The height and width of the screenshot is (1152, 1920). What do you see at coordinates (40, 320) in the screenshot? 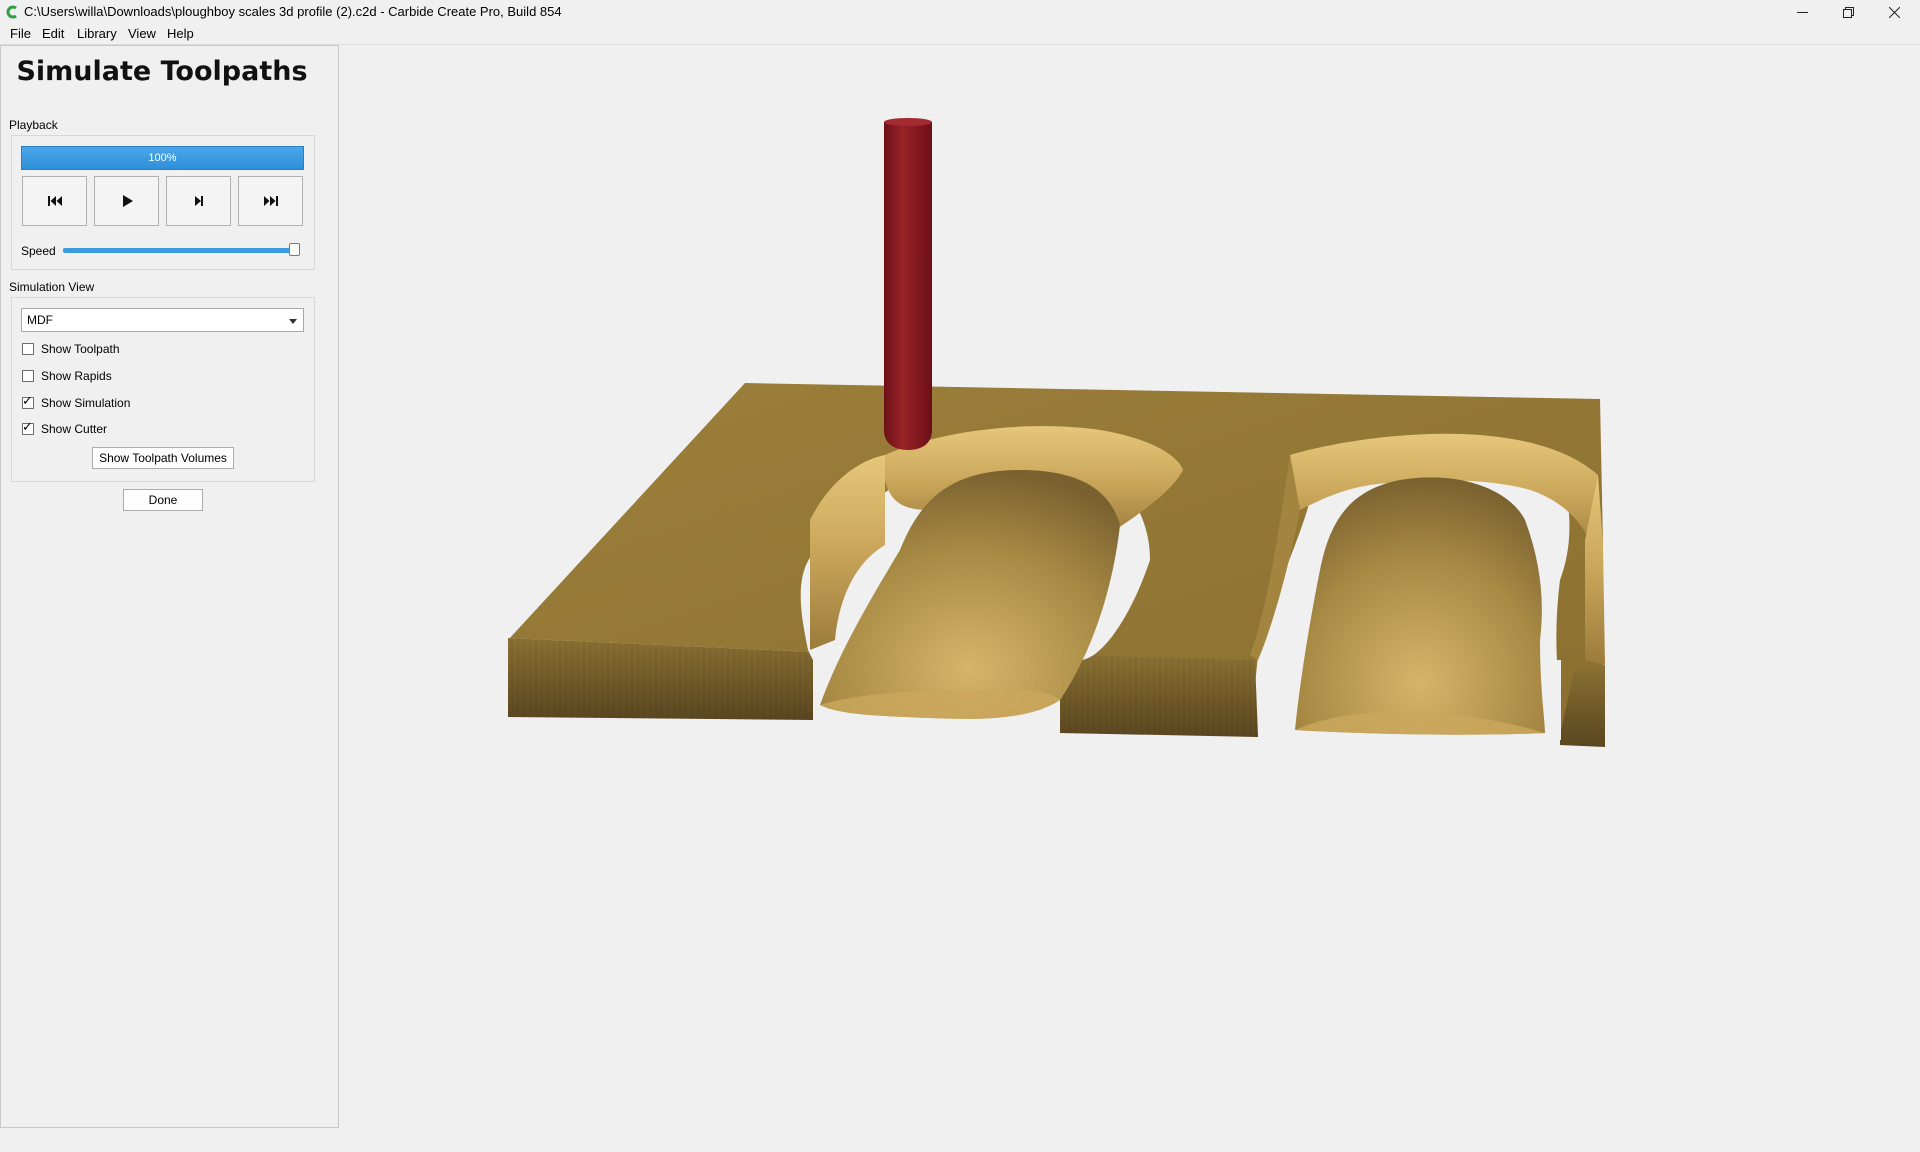
I see `material-select-value: MDF` at bounding box center [40, 320].